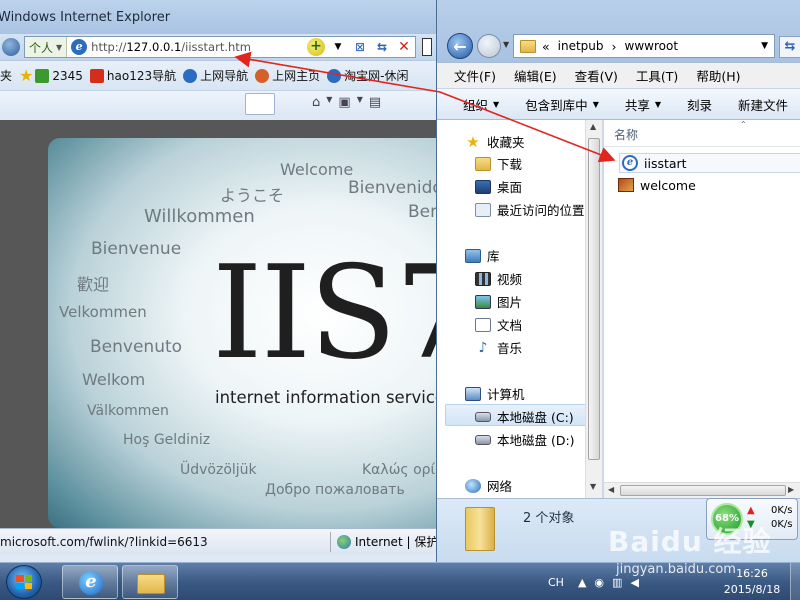  What do you see at coordinates (483, 347) in the screenshot?
I see `music-icon: ♪` at bounding box center [483, 347].